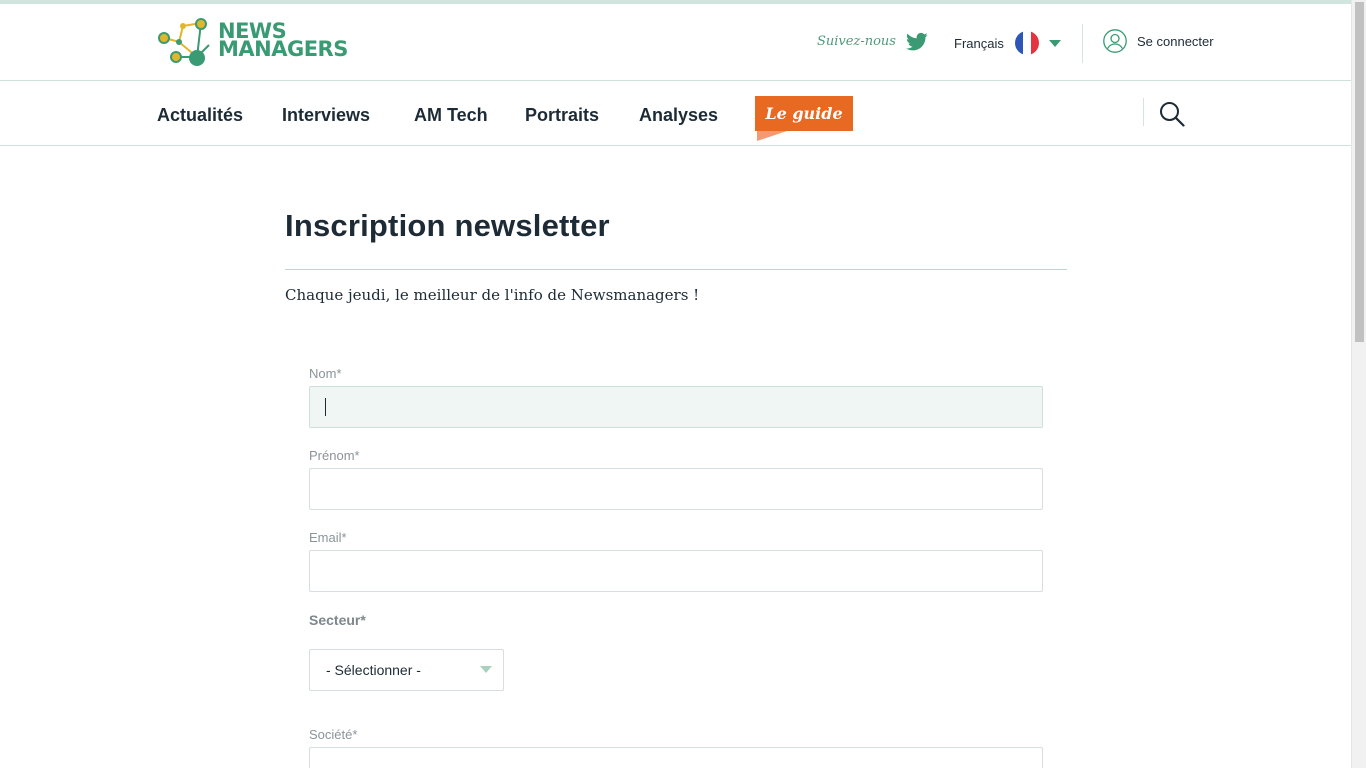 This screenshot has width=1366, height=768. I want to click on user-icon, so click(1115, 41).